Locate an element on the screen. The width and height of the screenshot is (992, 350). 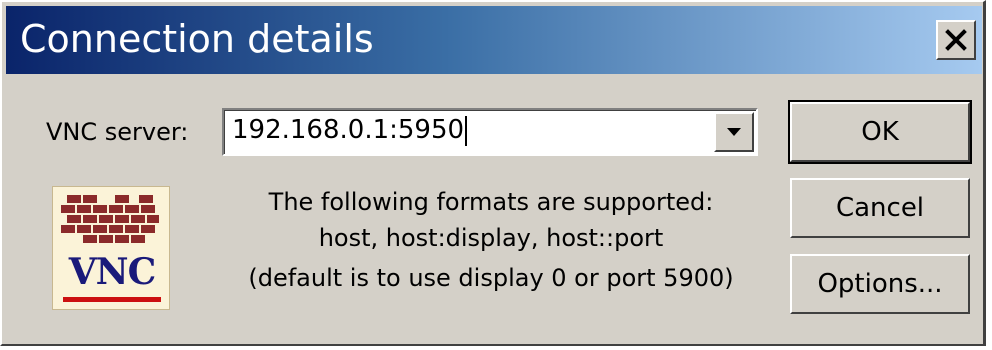
window-title: Connection details is located at coordinates (197, 39).